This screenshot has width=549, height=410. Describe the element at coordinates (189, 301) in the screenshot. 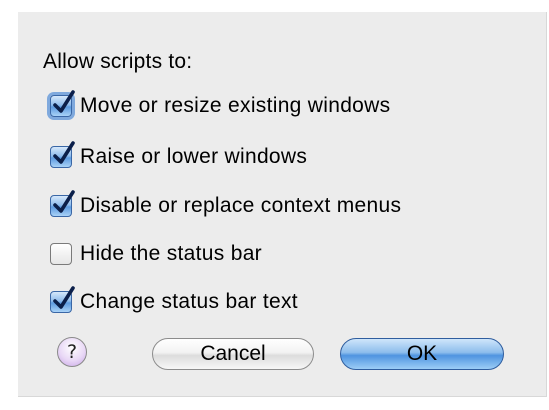

I see `option-label: Change status bar text` at that location.